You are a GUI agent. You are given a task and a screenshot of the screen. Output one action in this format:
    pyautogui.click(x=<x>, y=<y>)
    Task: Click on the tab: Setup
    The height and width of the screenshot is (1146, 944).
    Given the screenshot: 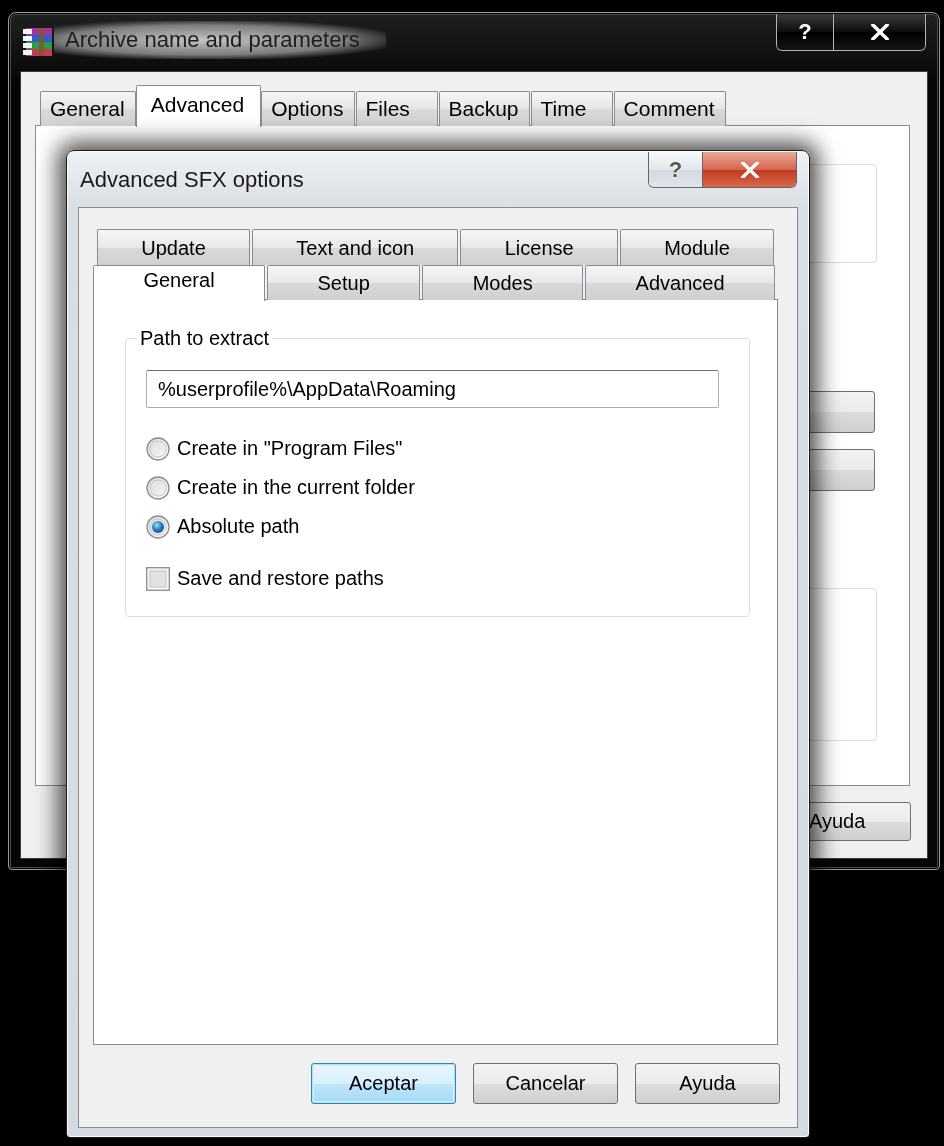 What is the action you would take?
    pyautogui.click(x=344, y=282)
    